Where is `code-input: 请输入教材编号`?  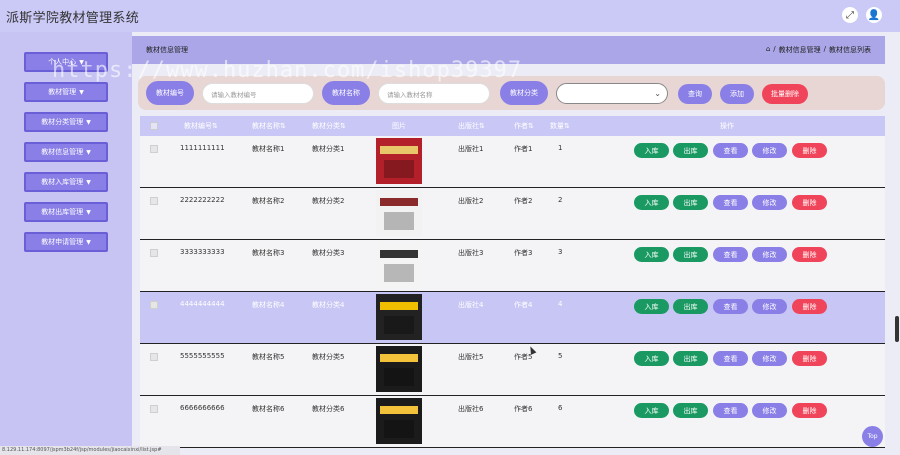 code-input: 请输入教材编号 is located at coordinates (258, 93).